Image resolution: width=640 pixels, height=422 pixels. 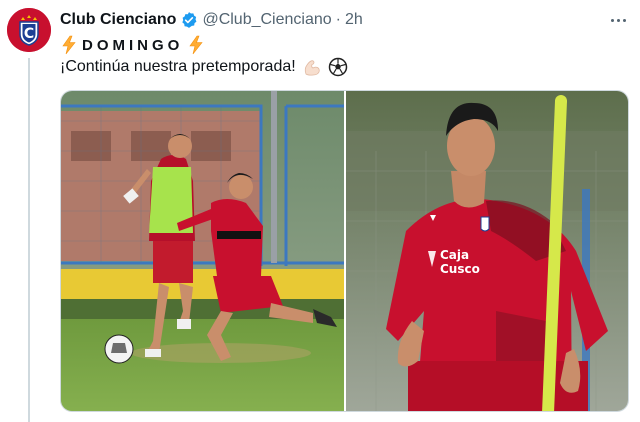 I want to click on tweet-header: Club Cienciano @Club_Cienciano · 2h, so click(x=211, y=20).